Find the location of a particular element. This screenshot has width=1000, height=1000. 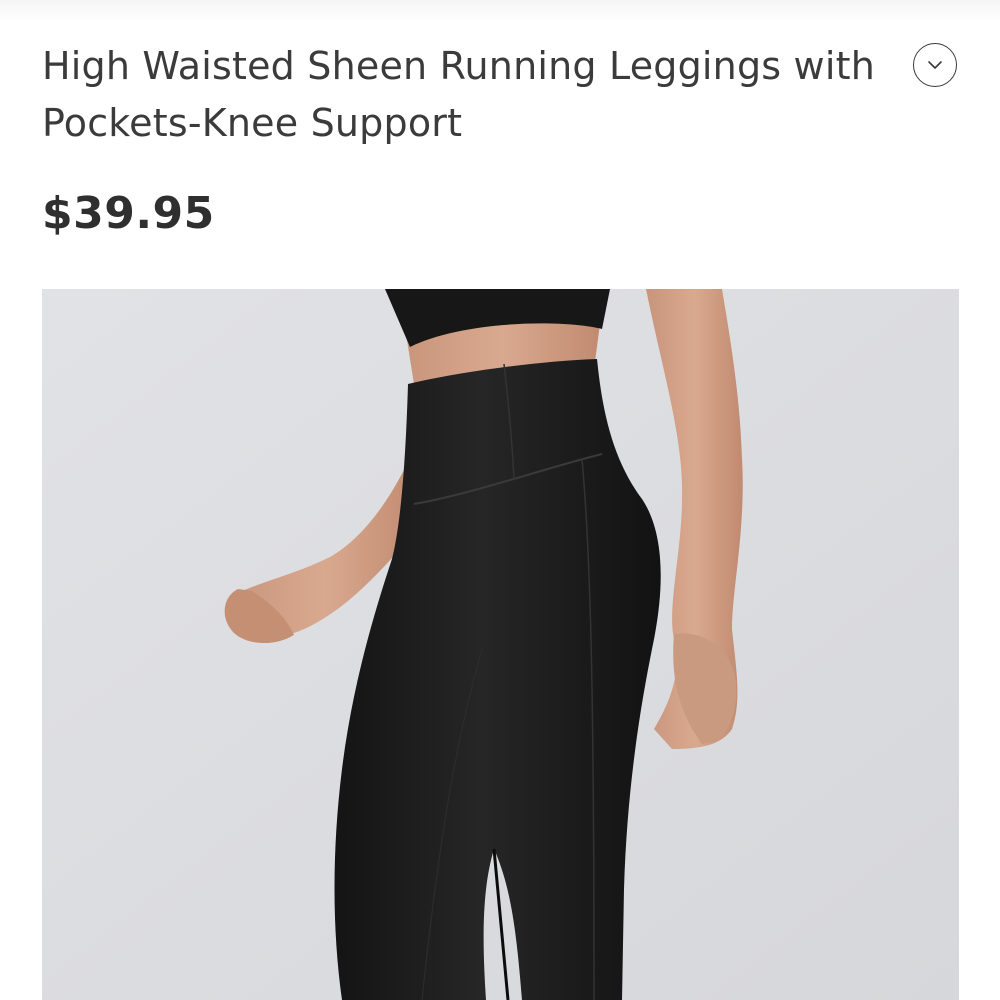

expand-details-button is located at coordinates (935, 65).